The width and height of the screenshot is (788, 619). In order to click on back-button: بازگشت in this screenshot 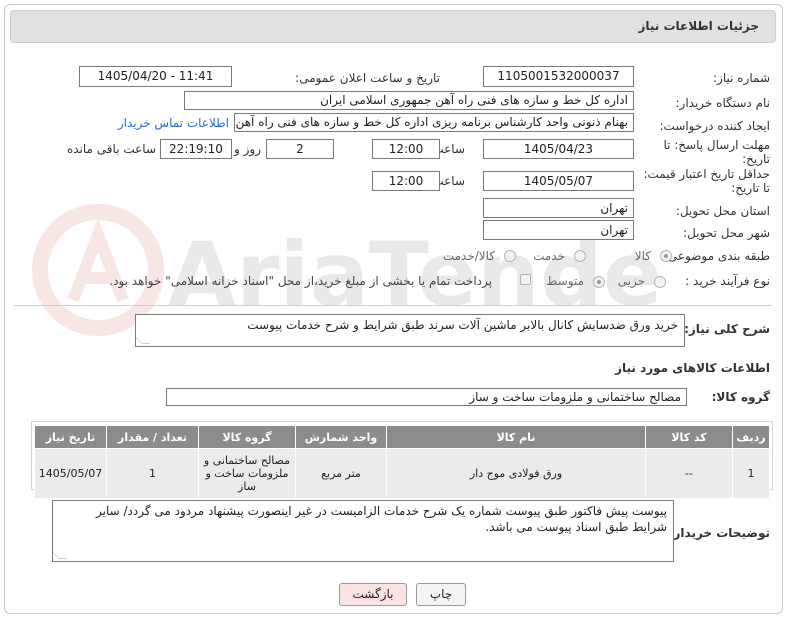, I will do `click(373, 594)`.